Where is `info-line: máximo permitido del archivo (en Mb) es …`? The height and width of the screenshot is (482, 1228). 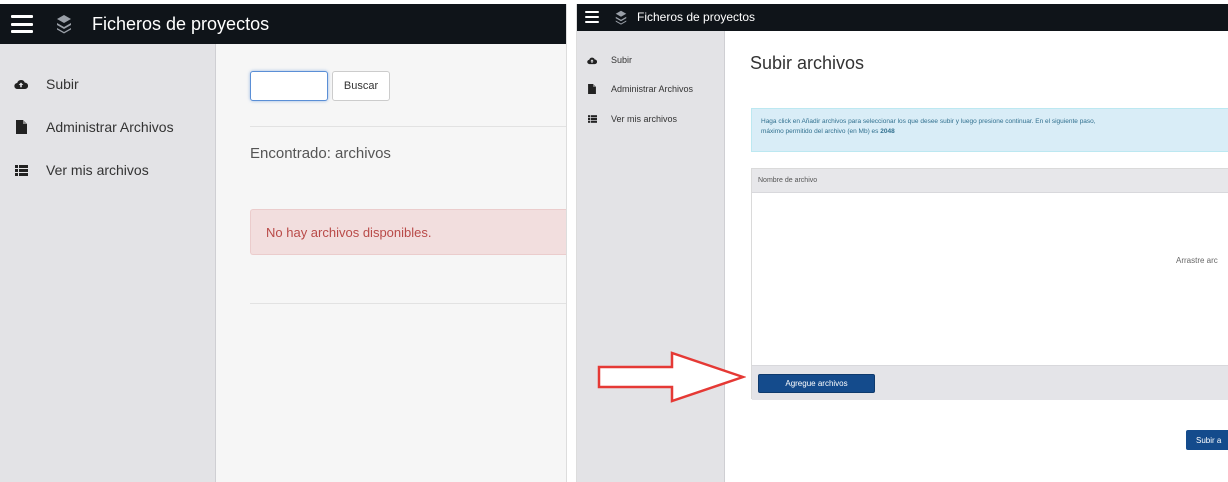
info-line: máximo permitido del archivo (en Mb) es … is located at coordinates (828, 131).